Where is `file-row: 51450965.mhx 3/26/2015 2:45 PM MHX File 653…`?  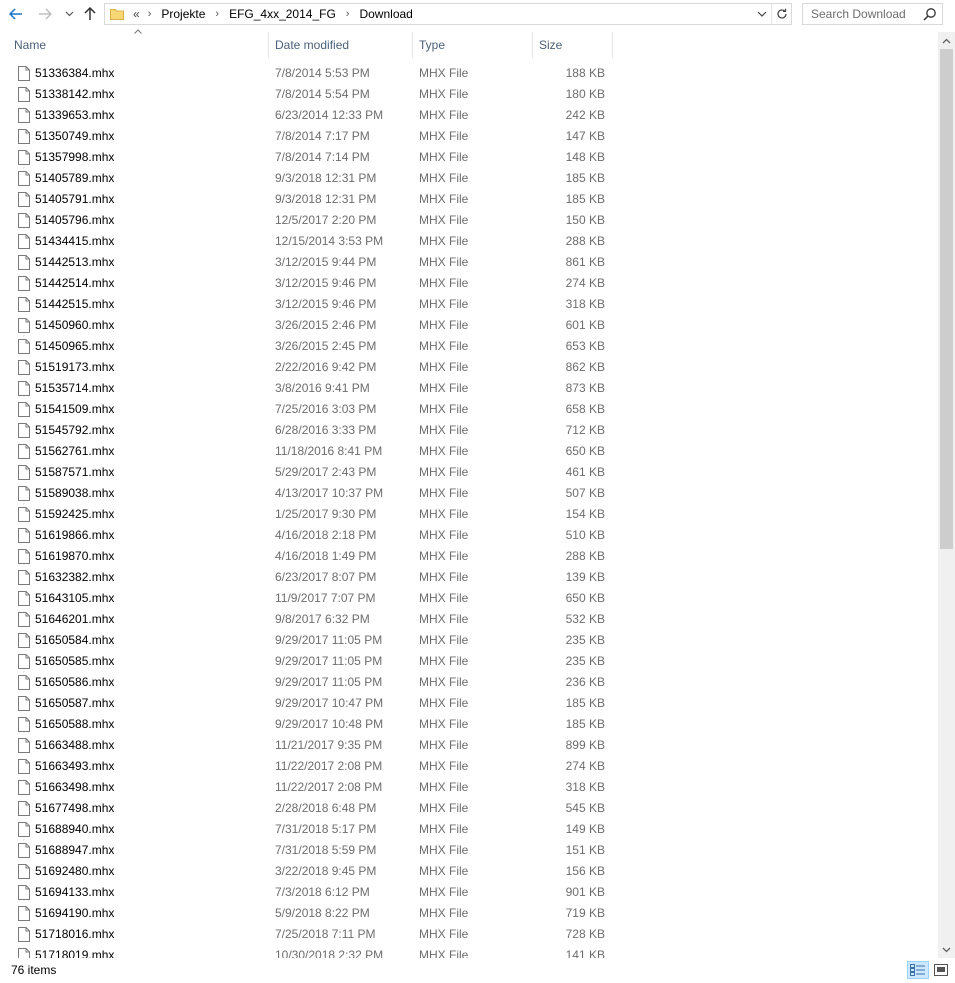
file-row: 51450965.mhx 3/26/2015 2:45 PM MHX File 653… is located at coordinates (469, 346).